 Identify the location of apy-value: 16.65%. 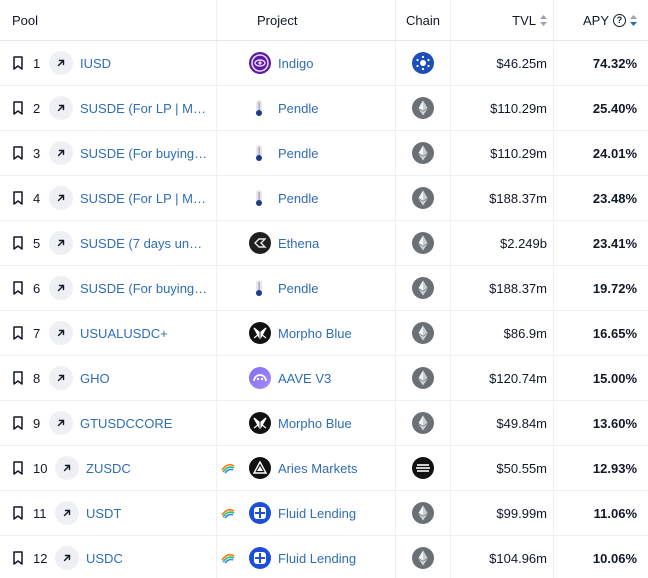
(614, 333).